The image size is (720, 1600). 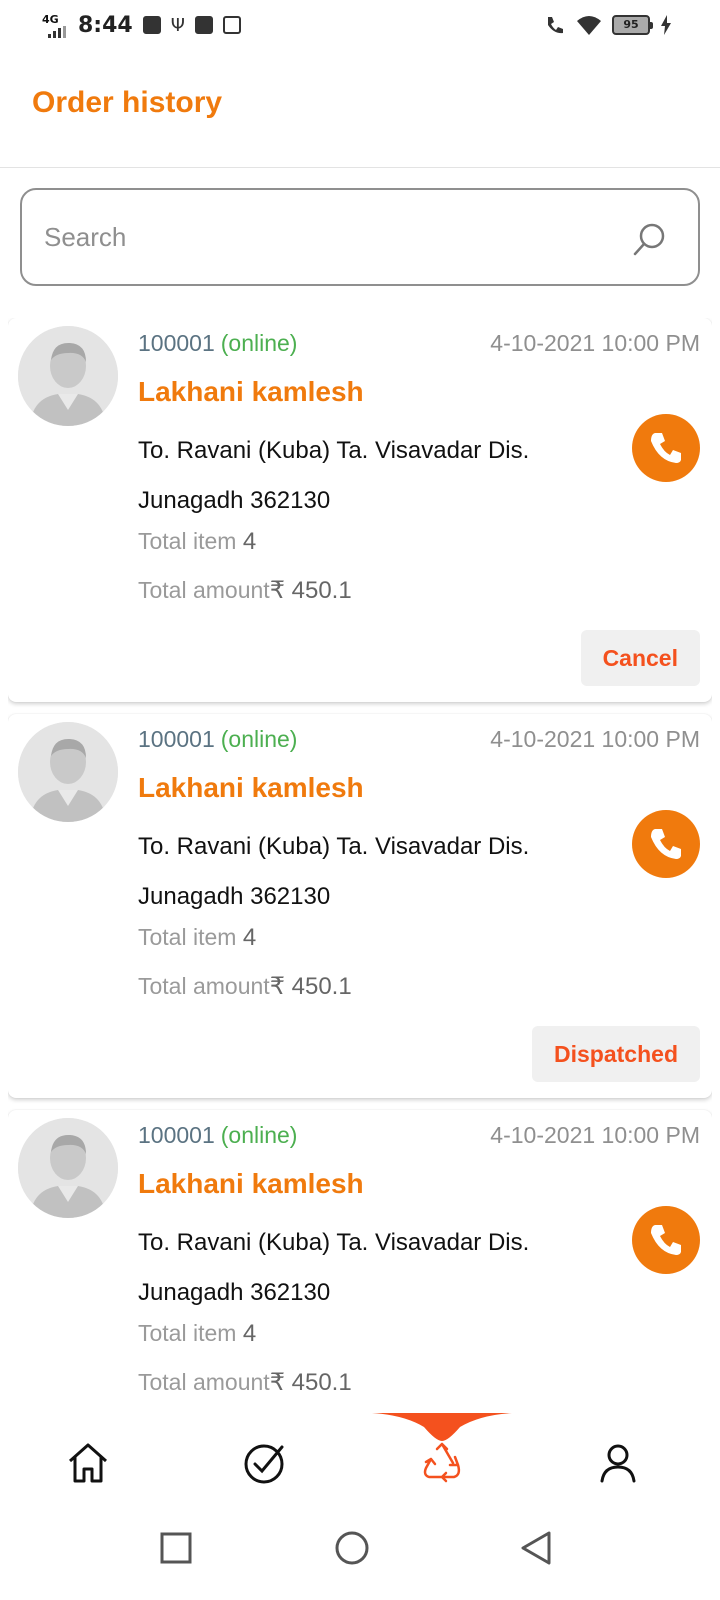 I want to click on system-nav-bar, so click(x=360, y=1550).